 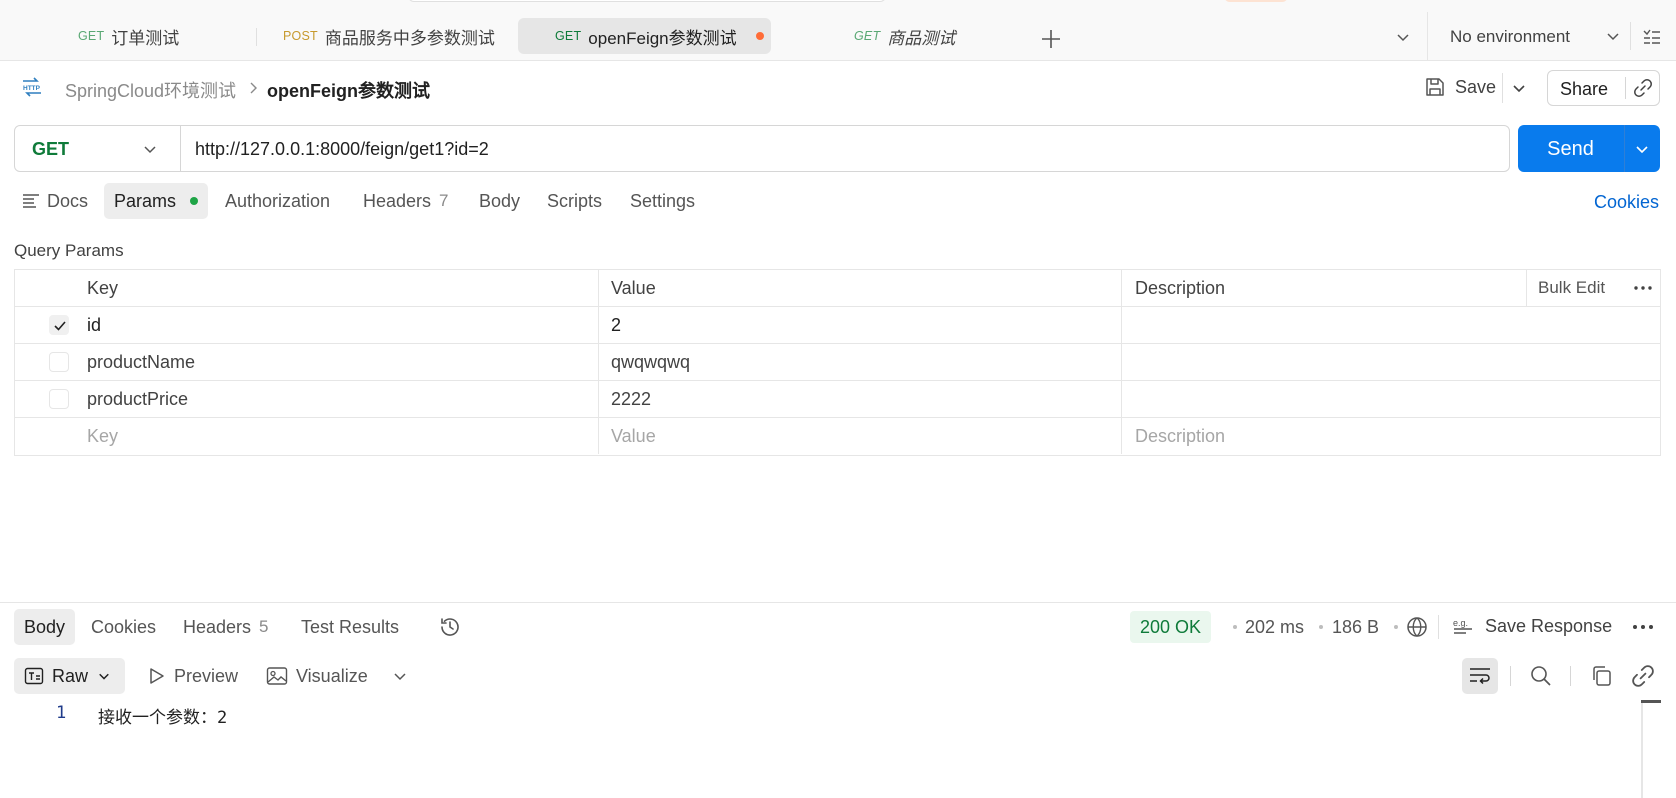 I want to click on play-icon, so click(x=157, y=676).